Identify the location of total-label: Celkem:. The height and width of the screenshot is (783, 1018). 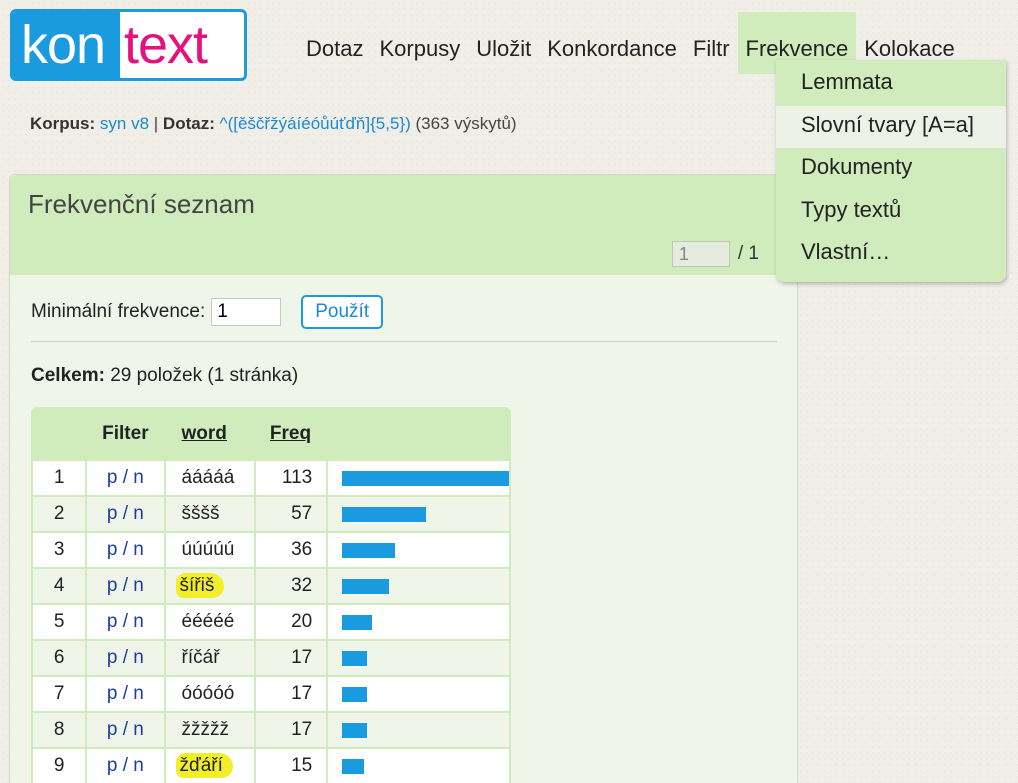
(68, 375).